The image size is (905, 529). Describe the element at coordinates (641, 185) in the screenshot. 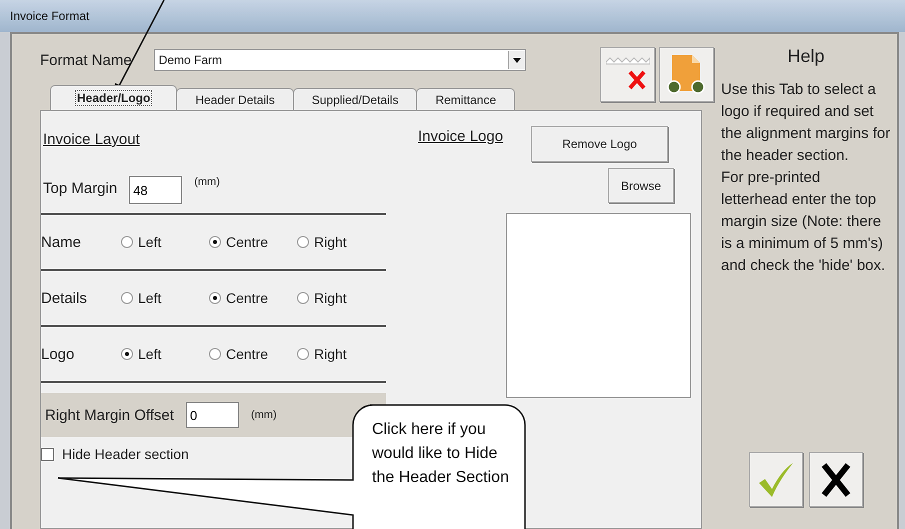

I see `browse-button: Browse` at that location.